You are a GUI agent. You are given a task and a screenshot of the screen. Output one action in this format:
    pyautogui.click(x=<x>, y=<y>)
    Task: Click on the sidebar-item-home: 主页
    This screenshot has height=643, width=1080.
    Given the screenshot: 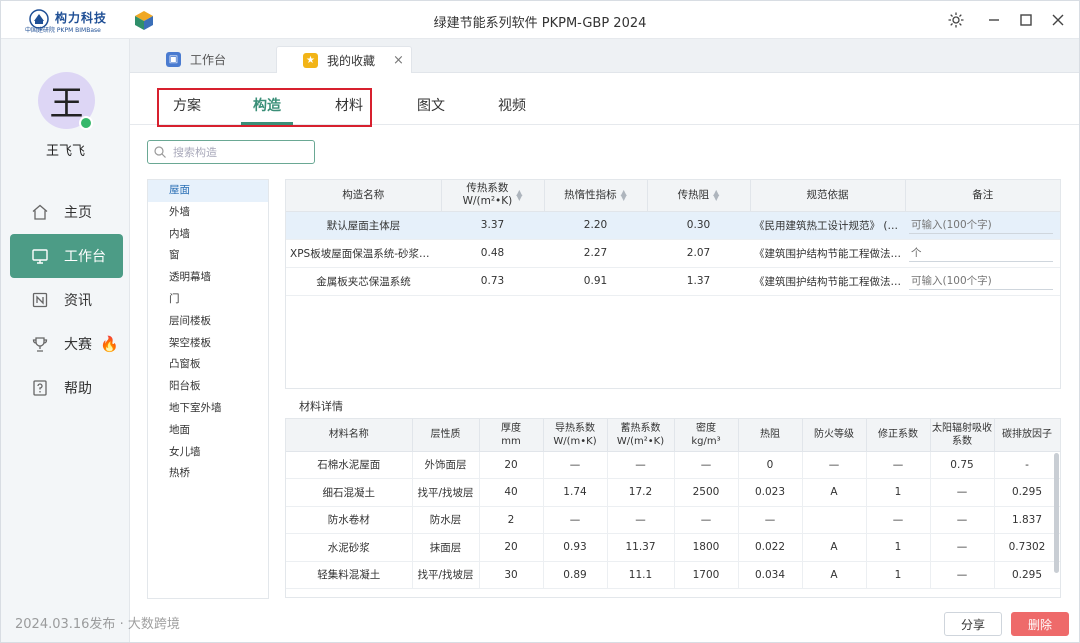 What is the action you would take?
    pyautogui.click(x=66, y=212)
    